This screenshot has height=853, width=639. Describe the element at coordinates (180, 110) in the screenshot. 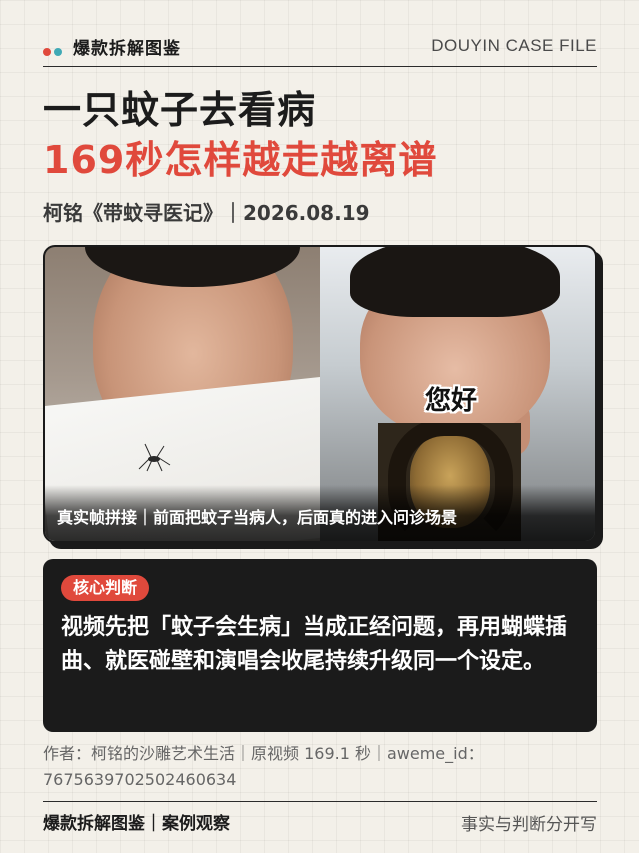

I see `title-line-1: 一只蚊子去看病` at that location.